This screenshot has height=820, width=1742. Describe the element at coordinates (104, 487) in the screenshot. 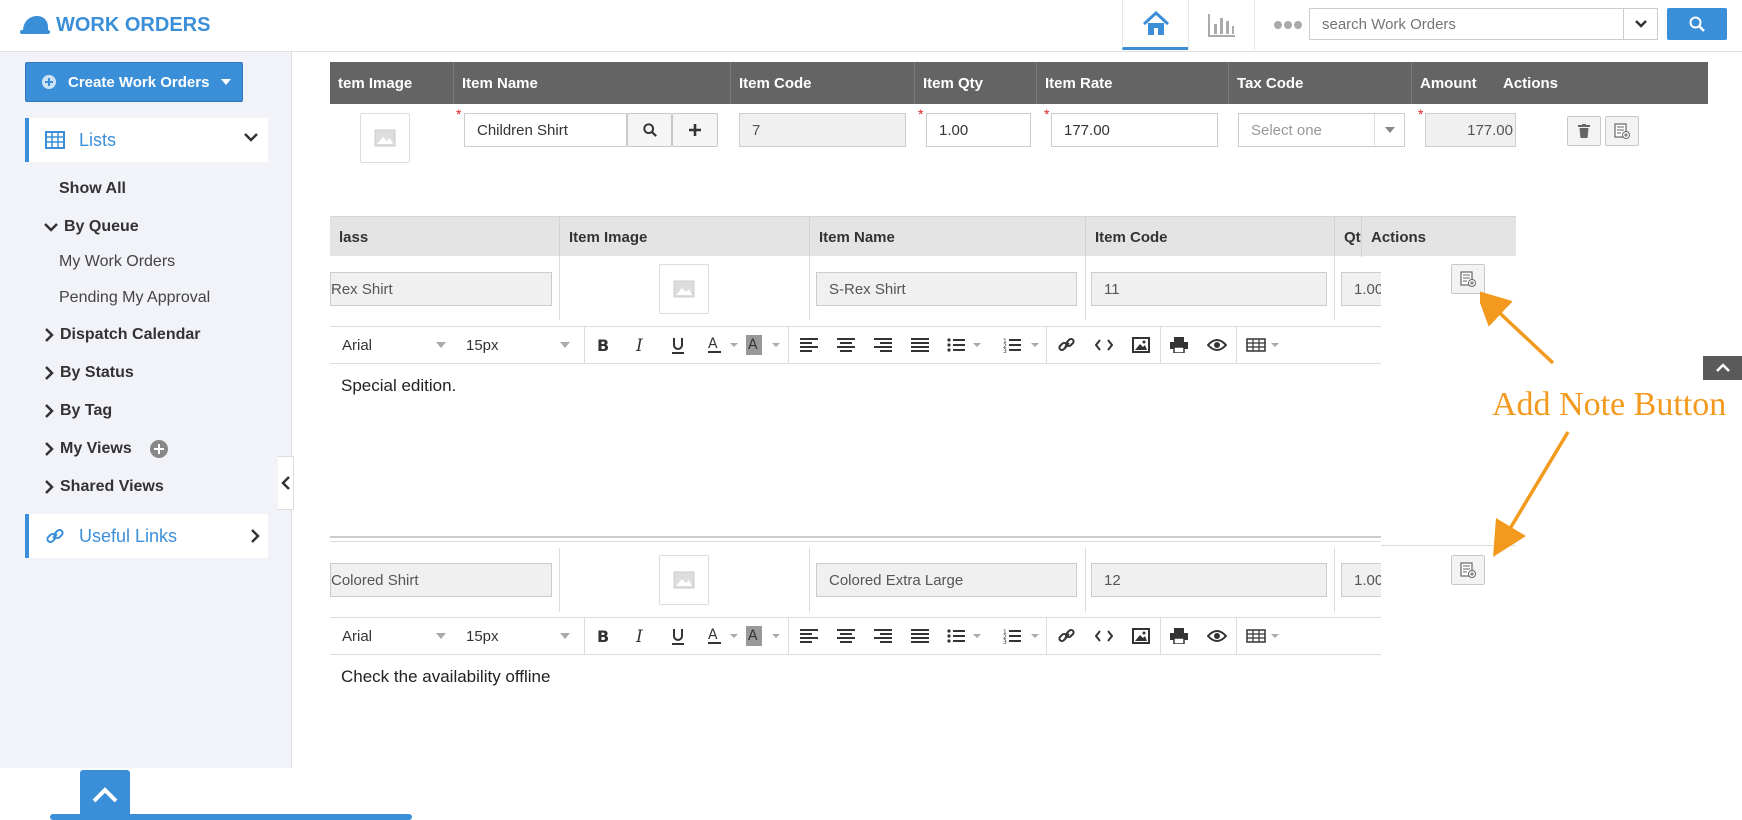

I see `nav-shared-views: Shared Views` at that location.